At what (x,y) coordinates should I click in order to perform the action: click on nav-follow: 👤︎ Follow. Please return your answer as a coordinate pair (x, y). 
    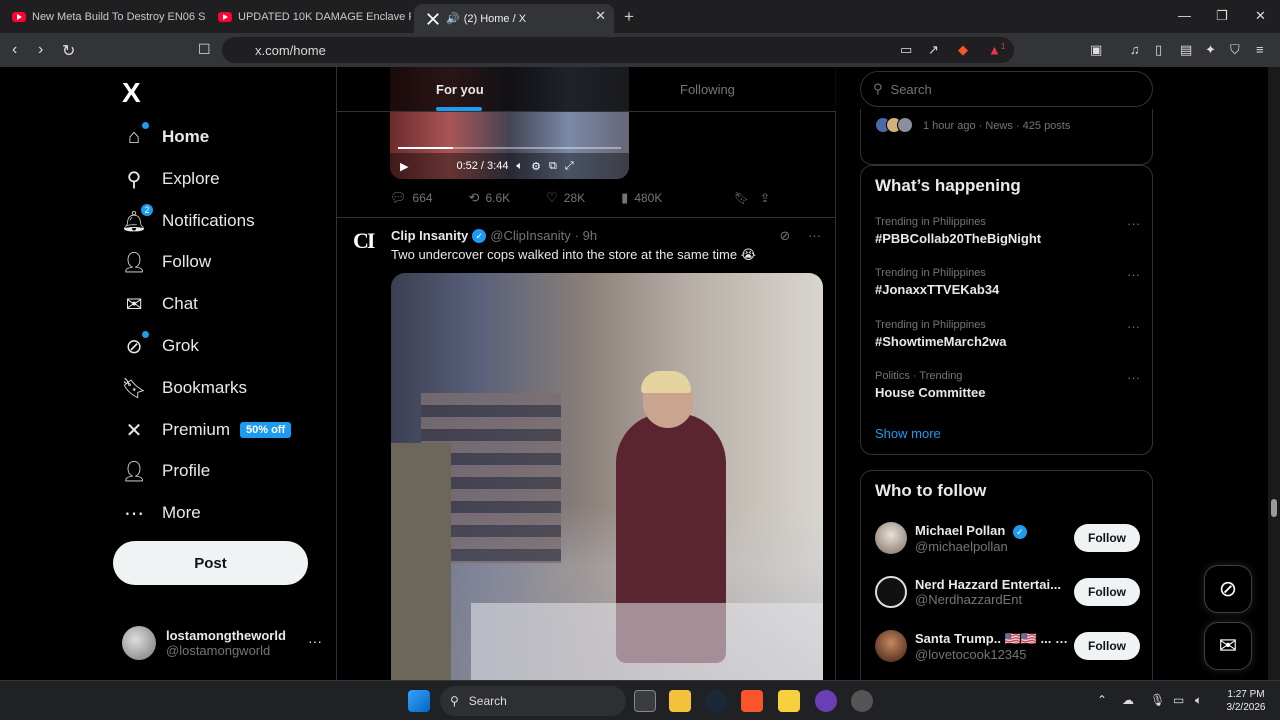
    Looking at the image, I should click on (166, 262).